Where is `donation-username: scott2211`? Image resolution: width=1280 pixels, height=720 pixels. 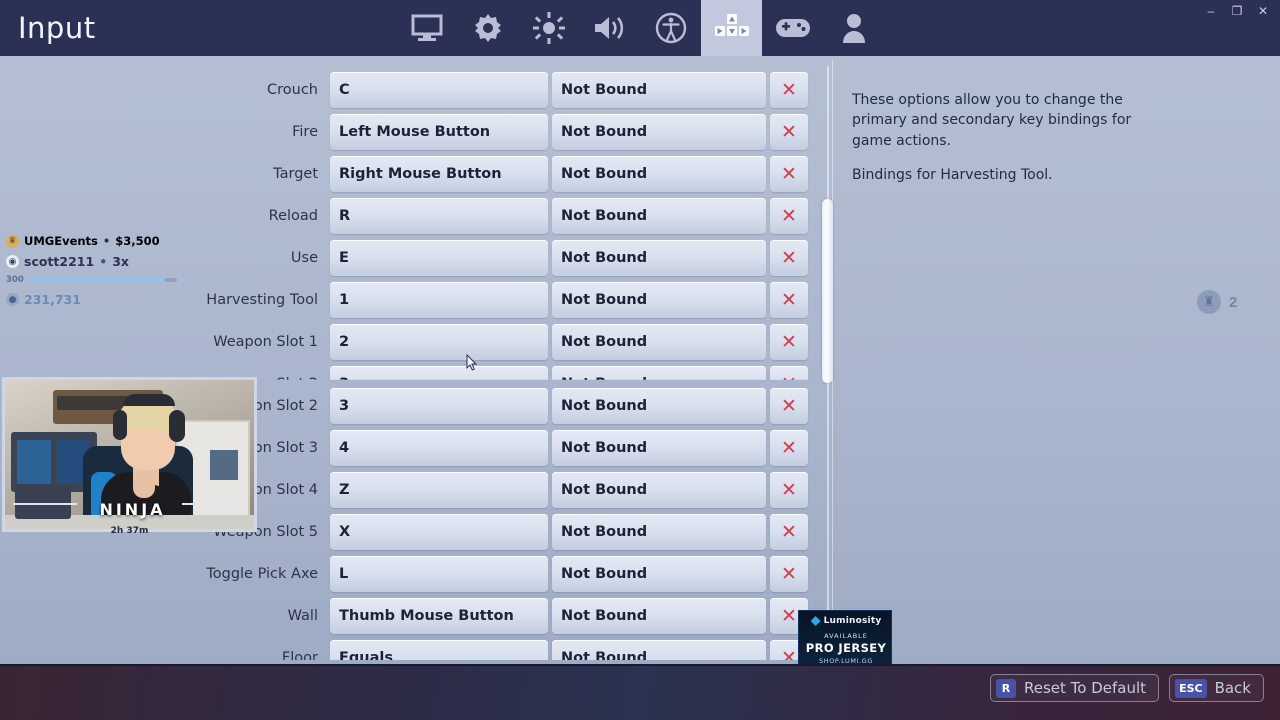 donation-username: scott2211 is located at coordinates (59, 261).